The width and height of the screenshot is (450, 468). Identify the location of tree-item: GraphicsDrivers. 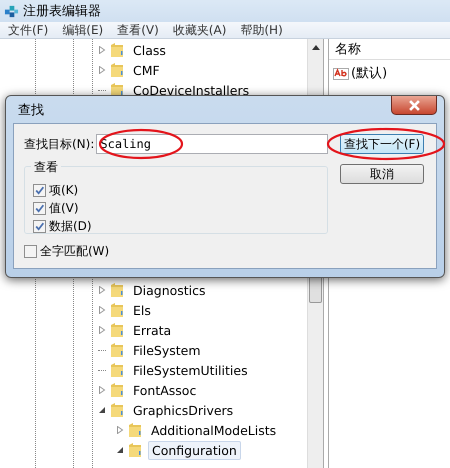
(183, 410).